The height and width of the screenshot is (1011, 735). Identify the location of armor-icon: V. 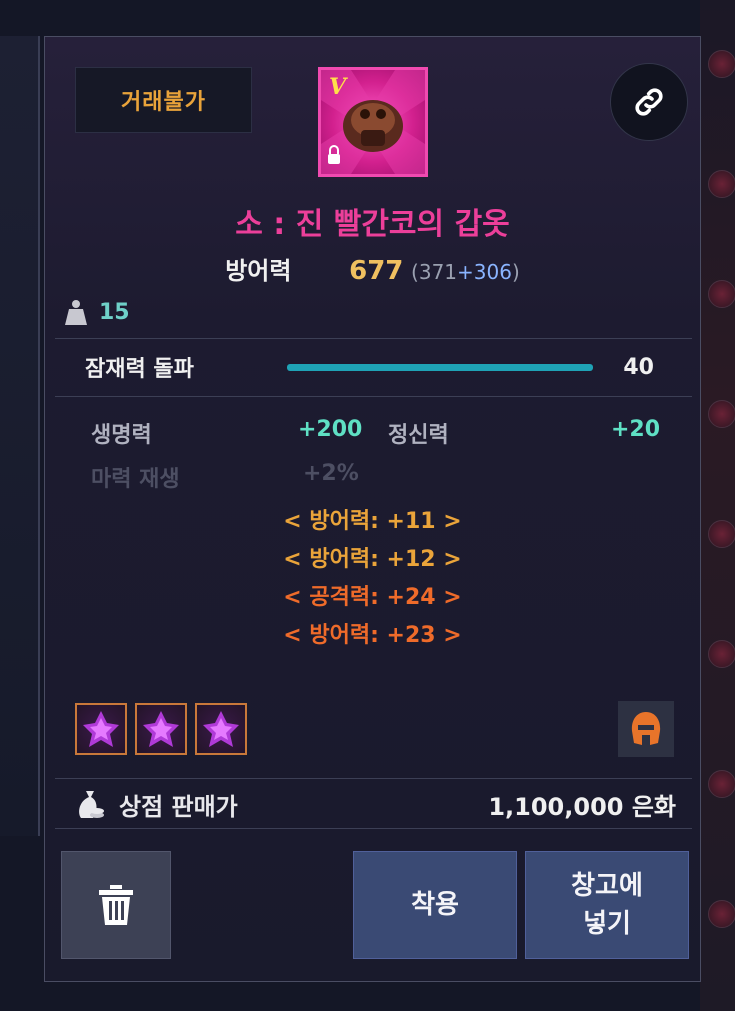
(373, 122).